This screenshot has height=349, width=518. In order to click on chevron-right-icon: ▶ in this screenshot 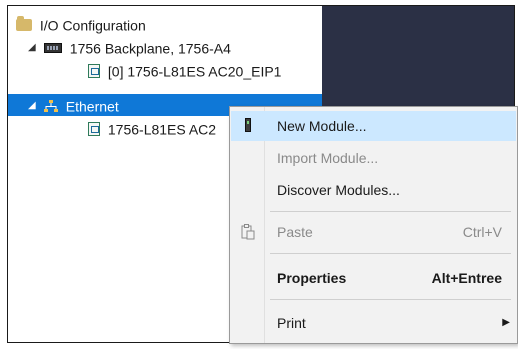, I will do `click(506, 322)`.